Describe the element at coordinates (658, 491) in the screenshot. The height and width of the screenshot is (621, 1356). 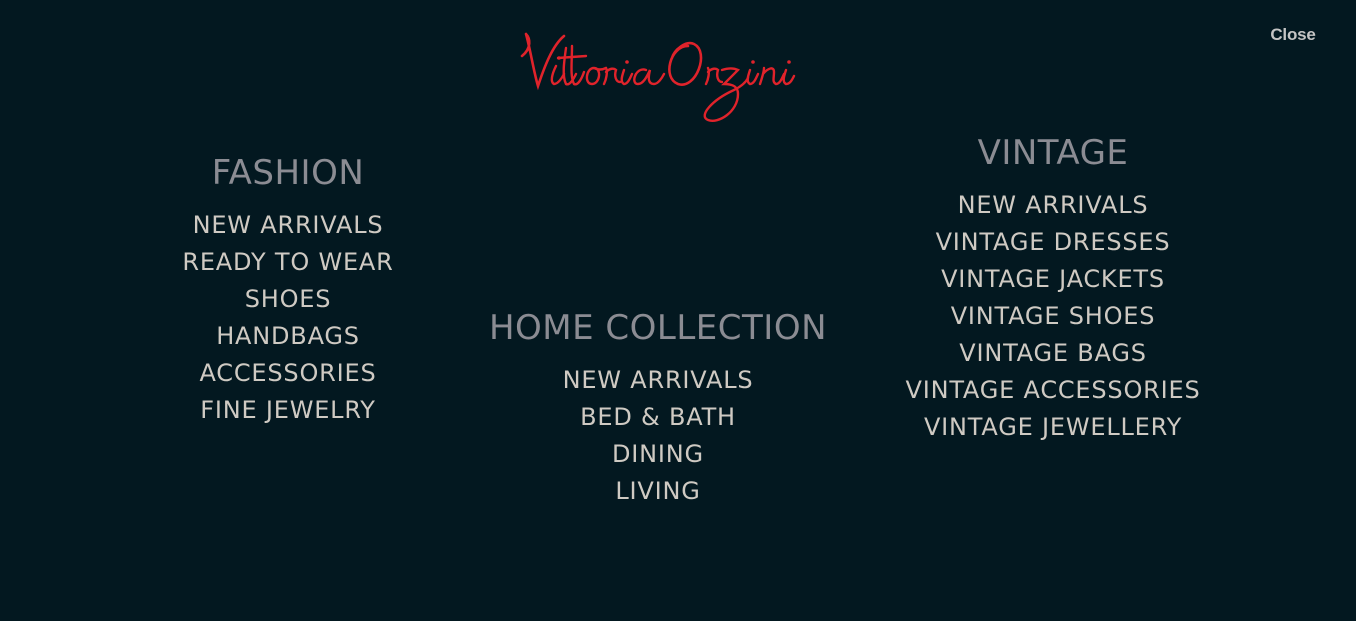
I see `home-link-living: LIVING` at that location.